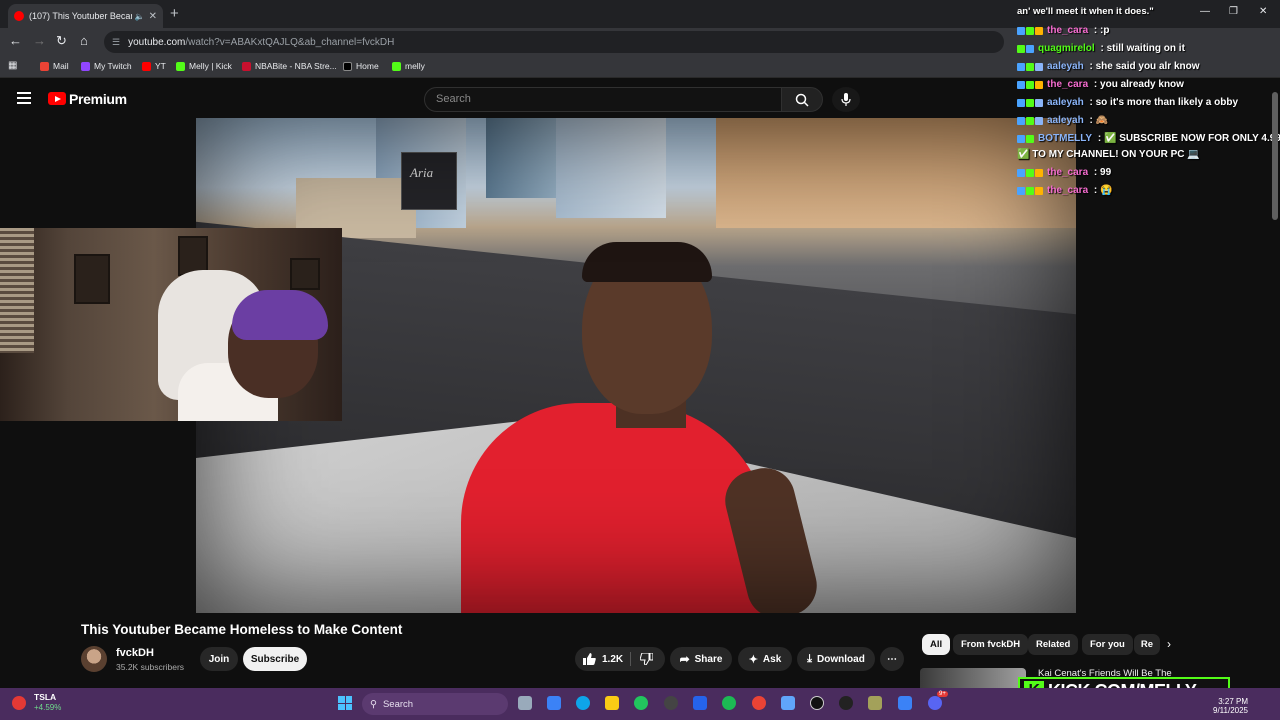  What do you see at coordinates (84, 40) in the screenshot?
I see `home-icon: ⌂` at bounding box center [84, 40].